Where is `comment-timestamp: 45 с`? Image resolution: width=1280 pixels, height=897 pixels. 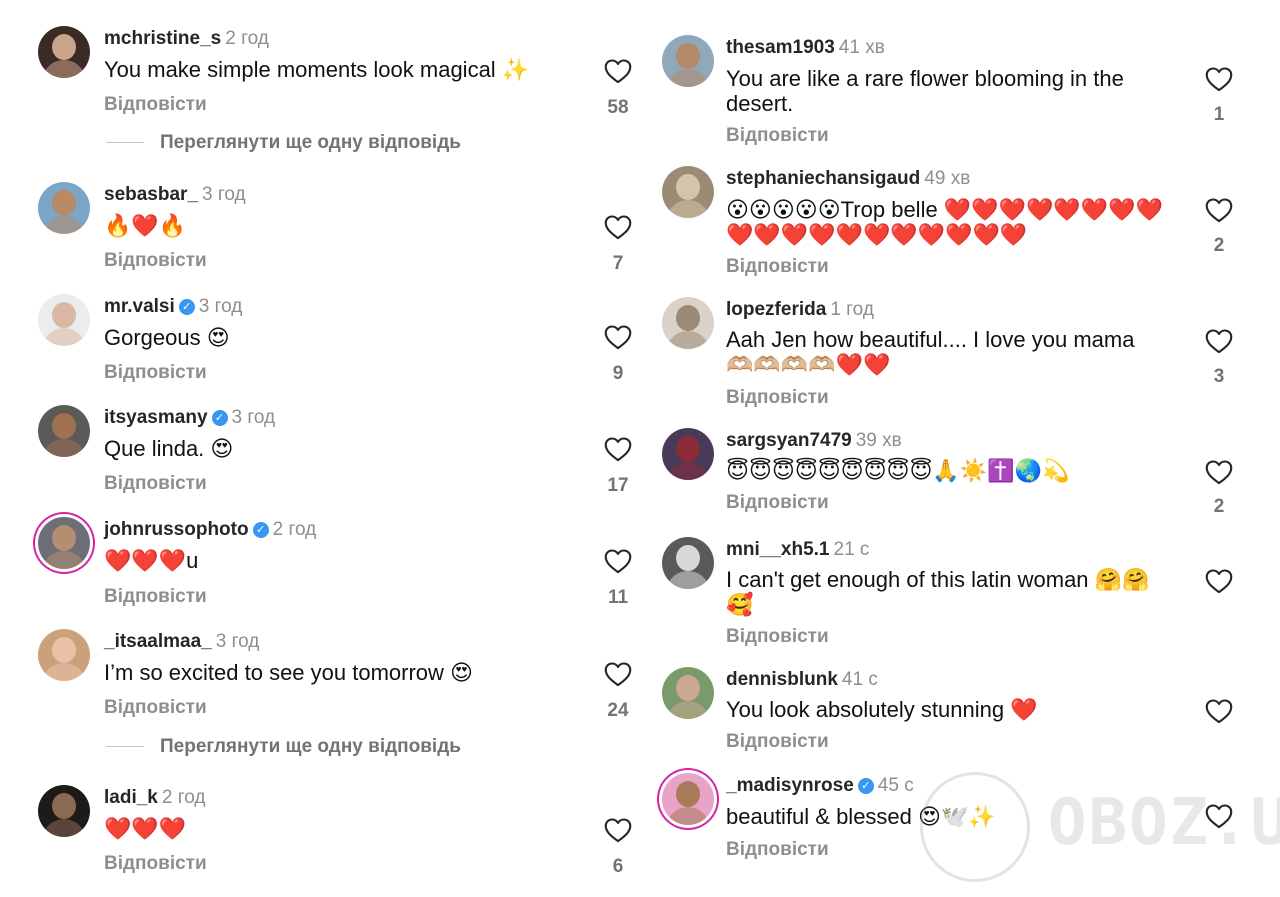 comment-timestamp: 45 с is located at coordinates (895, 785).